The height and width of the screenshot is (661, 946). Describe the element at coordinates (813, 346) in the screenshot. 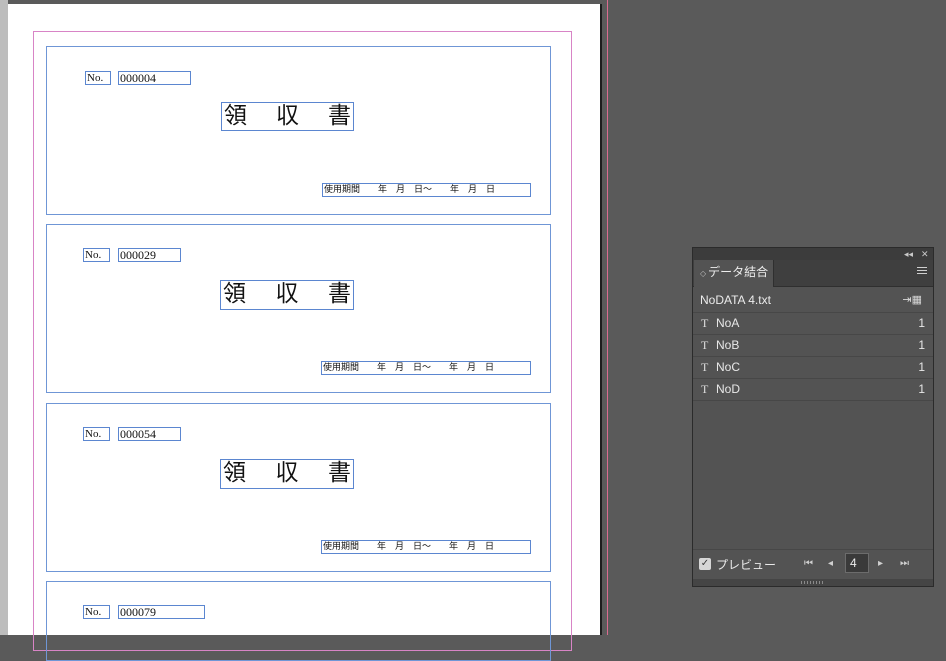

I see `field-row-nob: T NoB 1` at that location.